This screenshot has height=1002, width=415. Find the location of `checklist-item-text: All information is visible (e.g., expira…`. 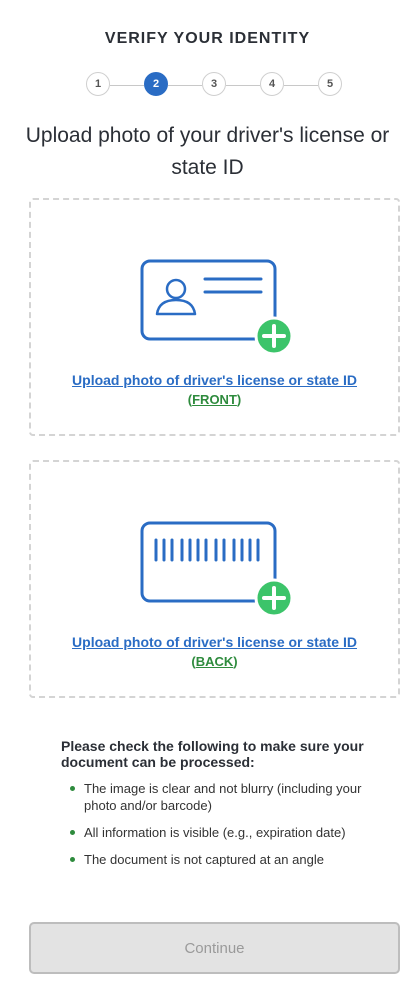

checklist-item-text: All information is visible (e.g., expira… is located at coordinates (215, 832).